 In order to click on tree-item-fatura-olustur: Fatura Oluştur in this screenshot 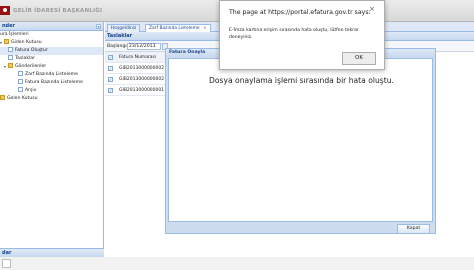, I will do `click(51, 51)`.